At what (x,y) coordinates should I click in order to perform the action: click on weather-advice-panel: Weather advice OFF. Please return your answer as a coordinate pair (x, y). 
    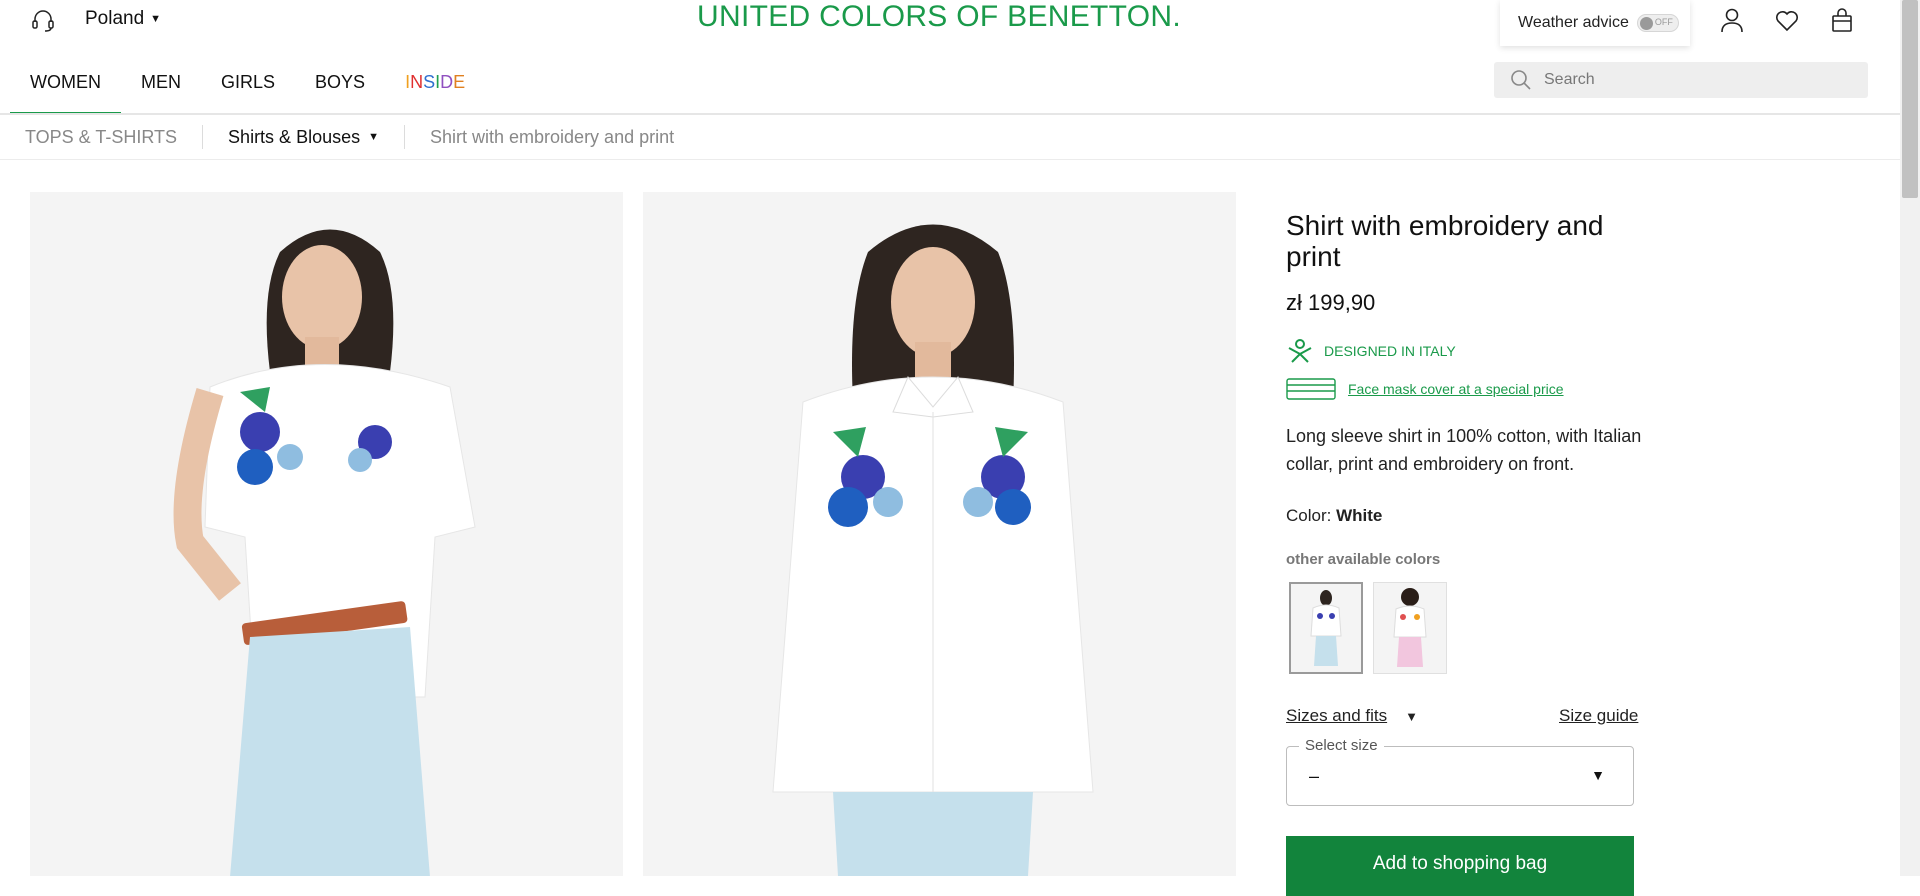
    Looking at the image, I should click on (1595, 23).